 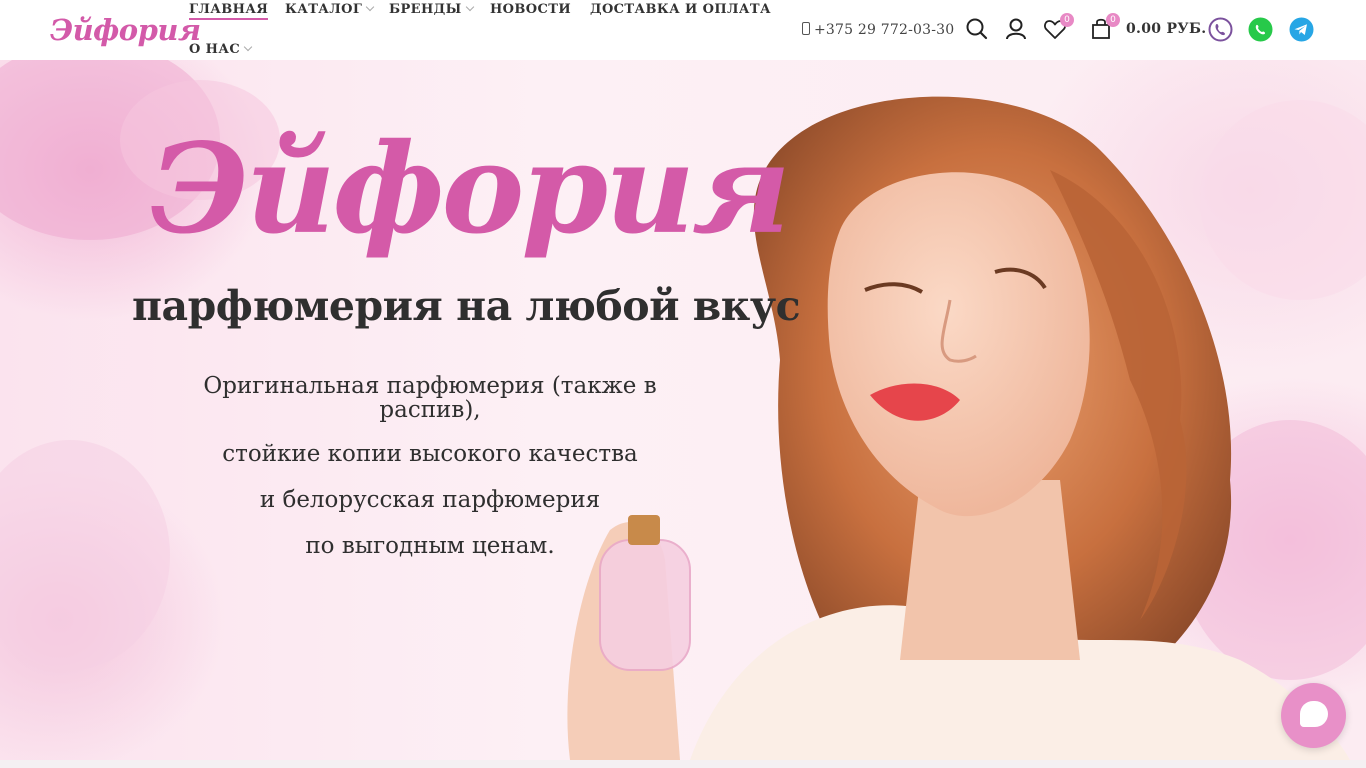 I want to click on phone-icon, so click(x=806, y=28).